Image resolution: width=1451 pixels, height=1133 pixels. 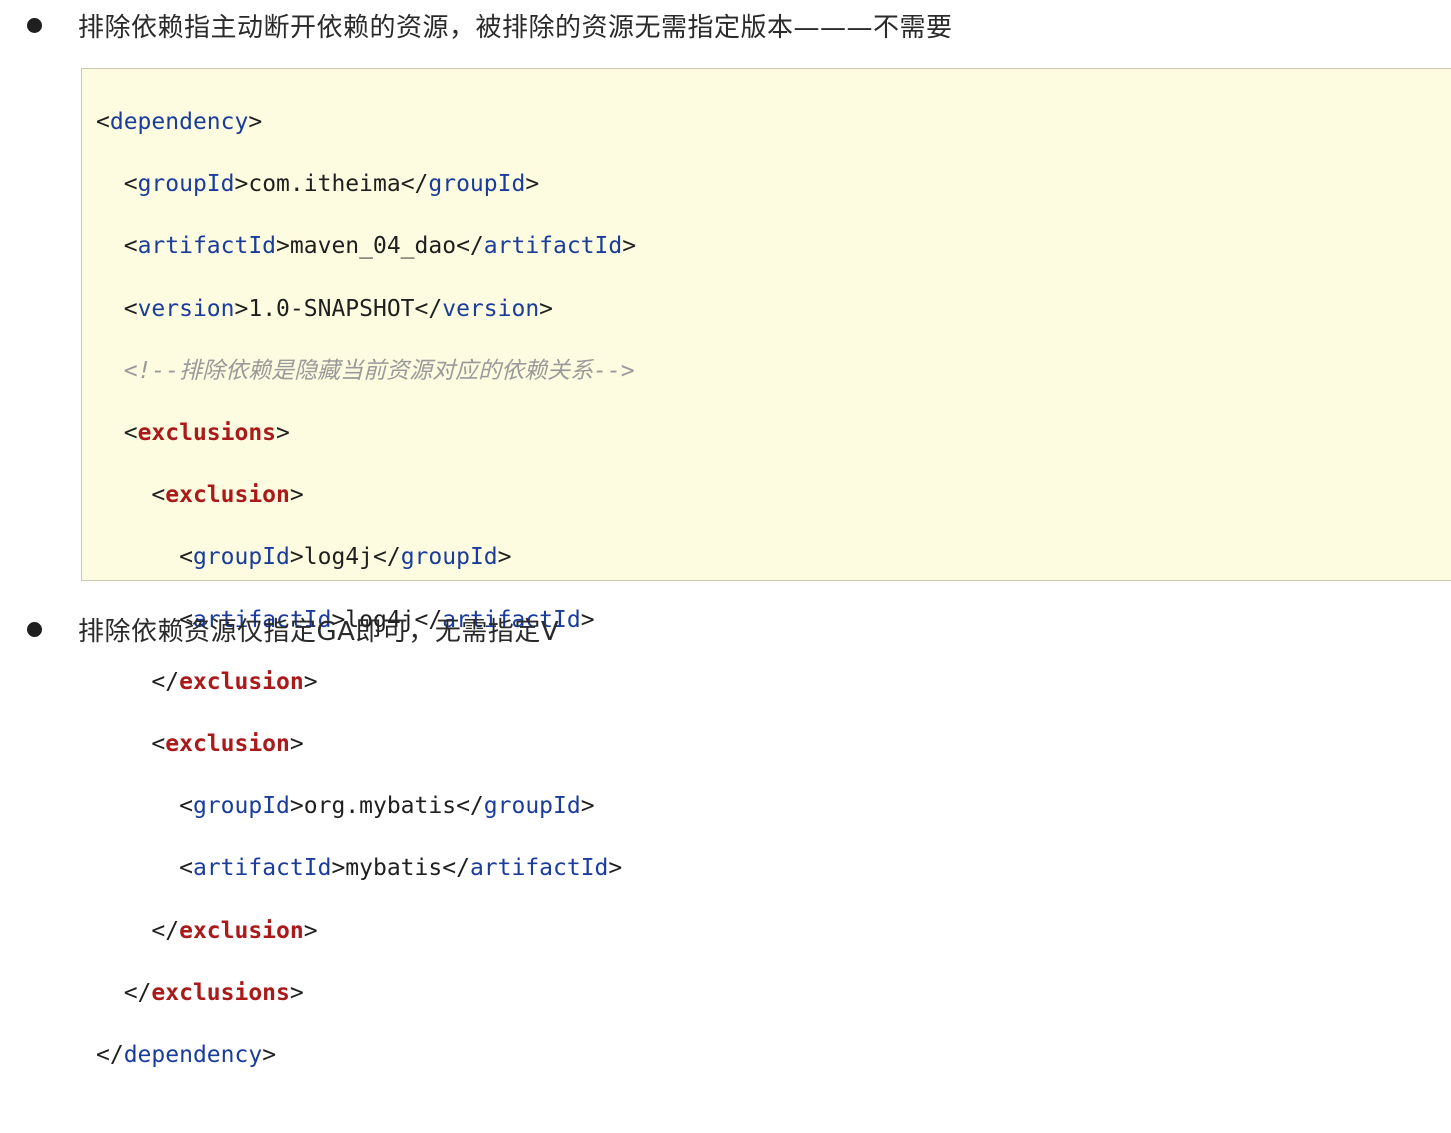 What do you see at coordinates (345, 557) in the screenshot?
I see `code-line: <groupId>log4j</groupId>` at bounding box center [345, 557].